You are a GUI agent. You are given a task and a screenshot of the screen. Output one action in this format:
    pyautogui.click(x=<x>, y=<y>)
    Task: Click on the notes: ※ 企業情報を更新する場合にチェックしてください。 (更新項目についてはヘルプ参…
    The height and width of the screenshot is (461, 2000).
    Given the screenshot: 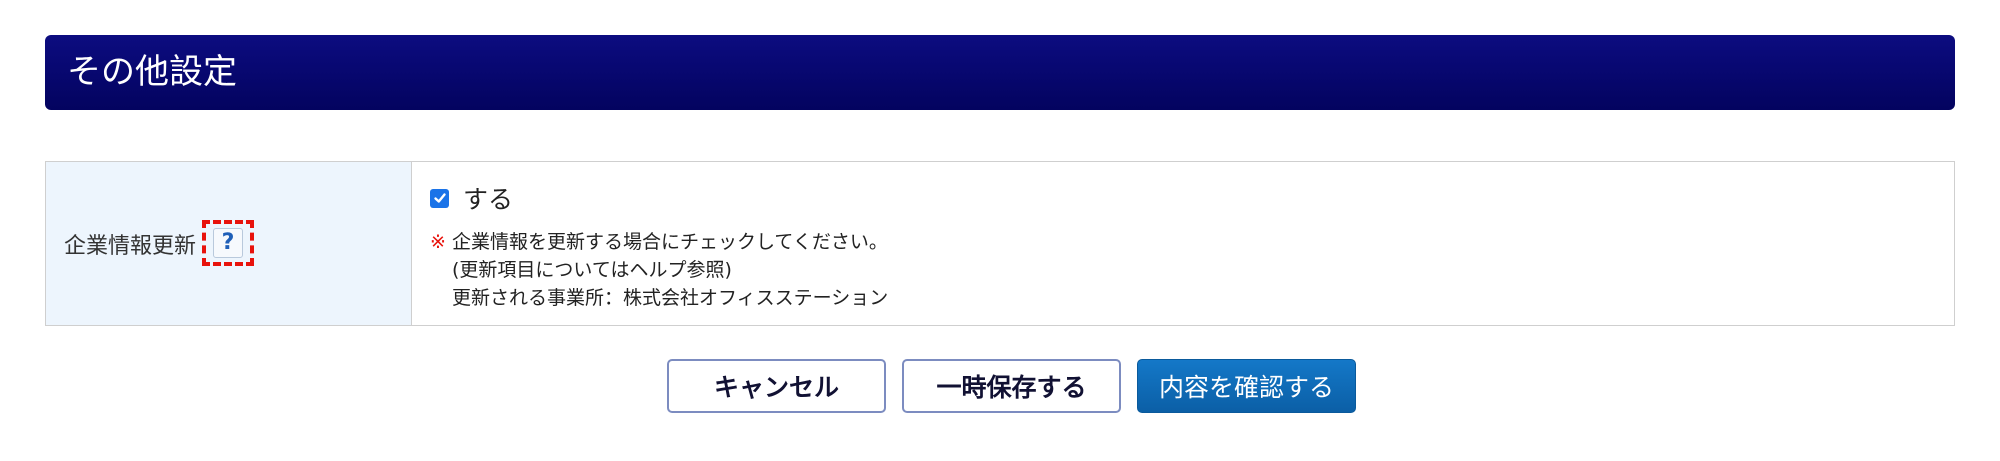 What is the action you would take?
    pyautogui.click(x=1192, y=270)
    